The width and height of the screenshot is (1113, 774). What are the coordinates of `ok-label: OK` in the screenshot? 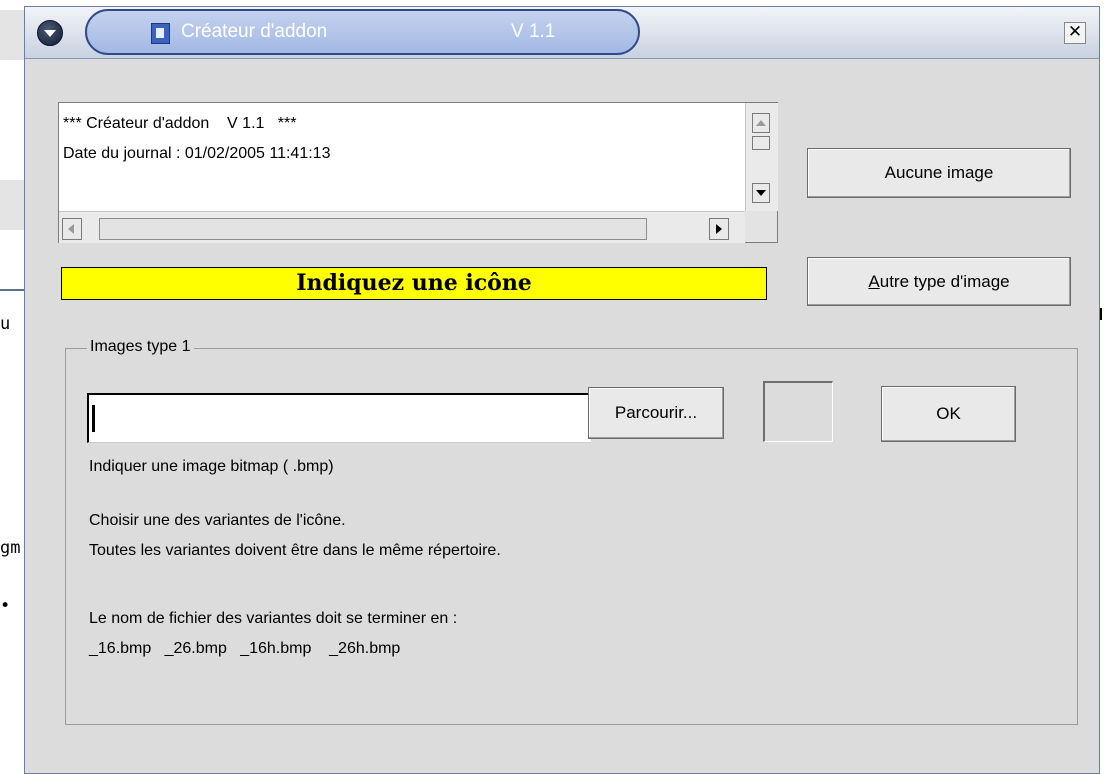 It's located at (948, 413).